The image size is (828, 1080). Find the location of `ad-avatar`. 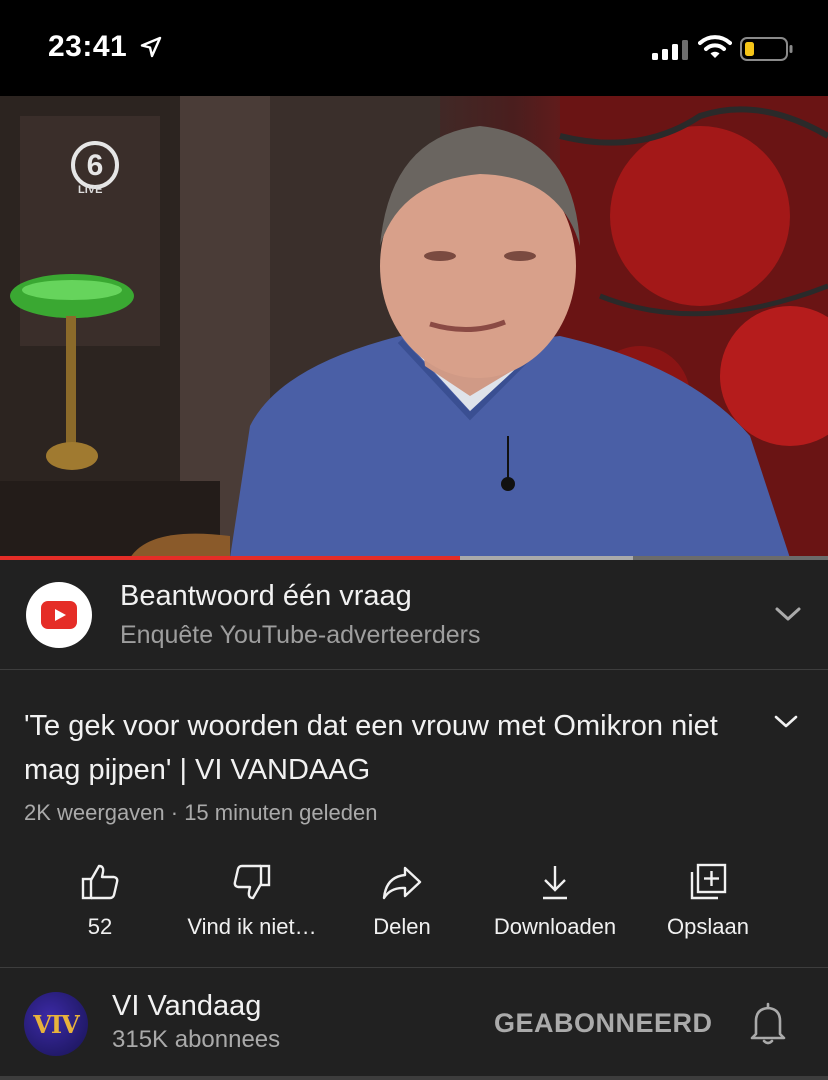

ad-avatar is located at coordinates (59, 615).